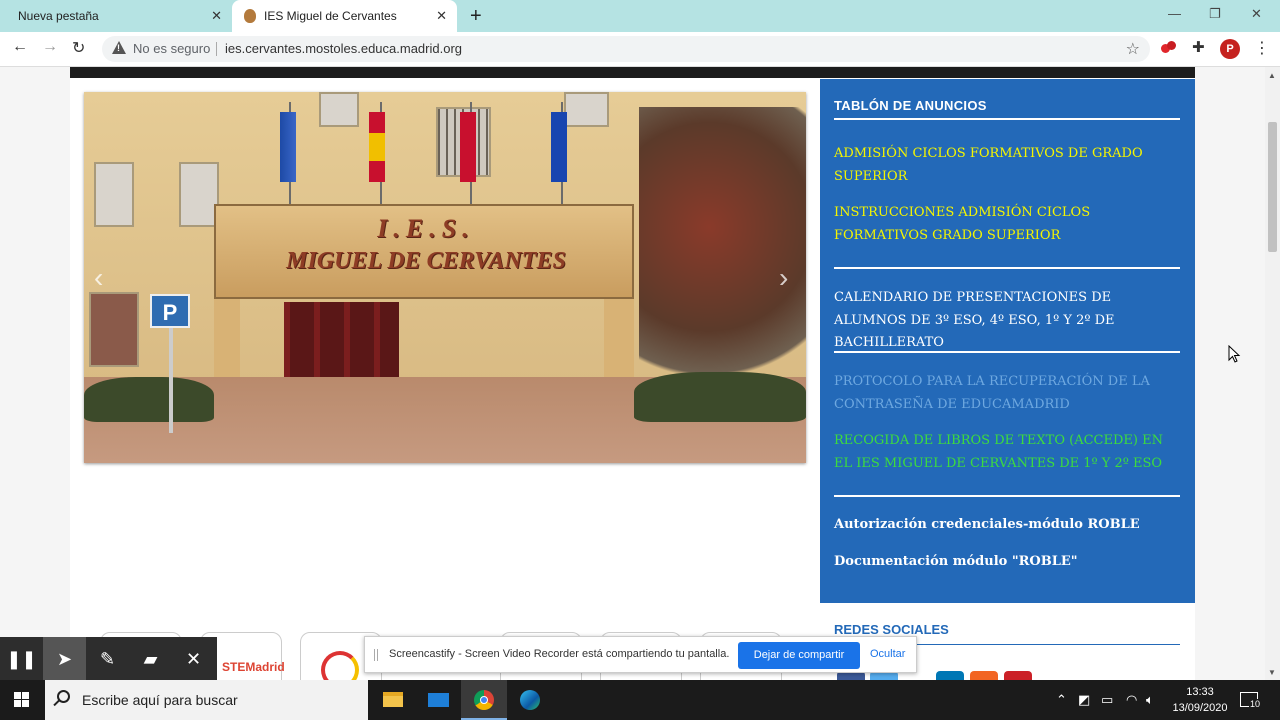  What do you see at coordinates (160, 700) in the screenshot?
I see `search-placeholder: Escribe aquí para buscar` at bounding box center [160, 700].